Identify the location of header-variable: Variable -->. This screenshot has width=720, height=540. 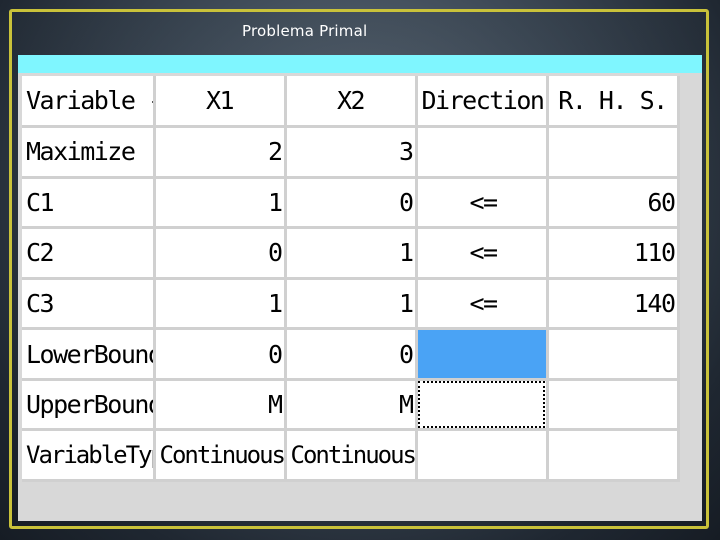
(89, 102).